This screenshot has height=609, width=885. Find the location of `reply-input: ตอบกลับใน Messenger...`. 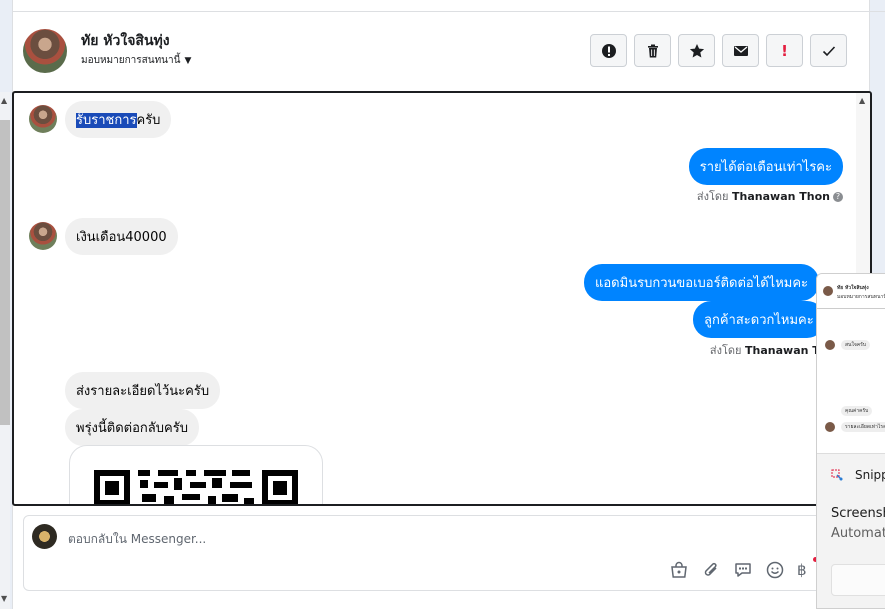

reply-input: ตอบกลับใน Messenger... is located at coordinates (137, 539).